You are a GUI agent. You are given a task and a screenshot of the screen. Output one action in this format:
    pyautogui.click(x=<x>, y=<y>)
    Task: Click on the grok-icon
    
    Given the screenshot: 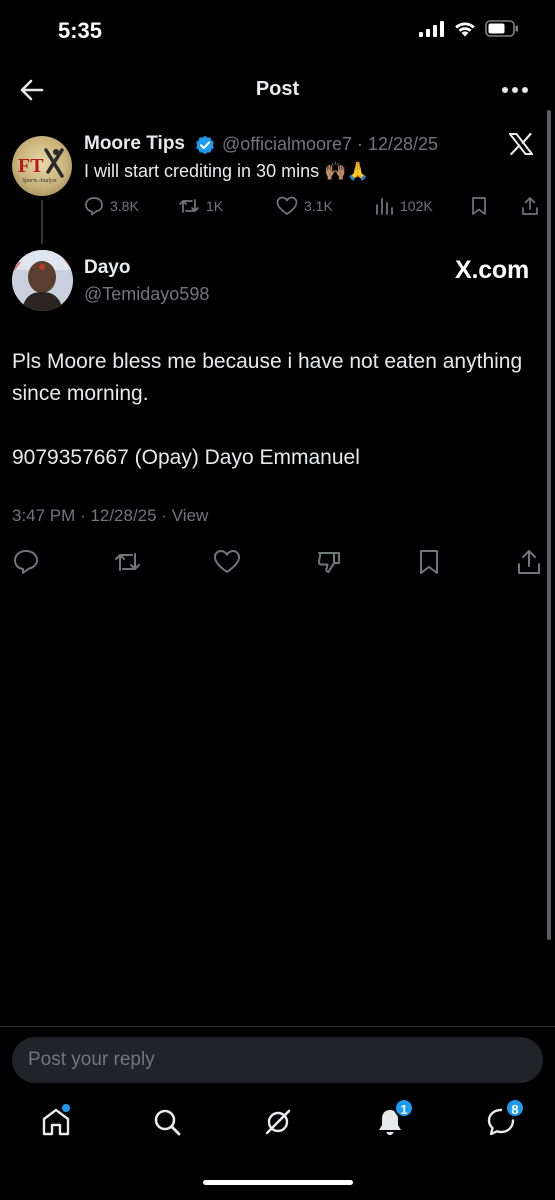 What is the action you would take?
    pyautogui.click(x=278, y=1122)
    